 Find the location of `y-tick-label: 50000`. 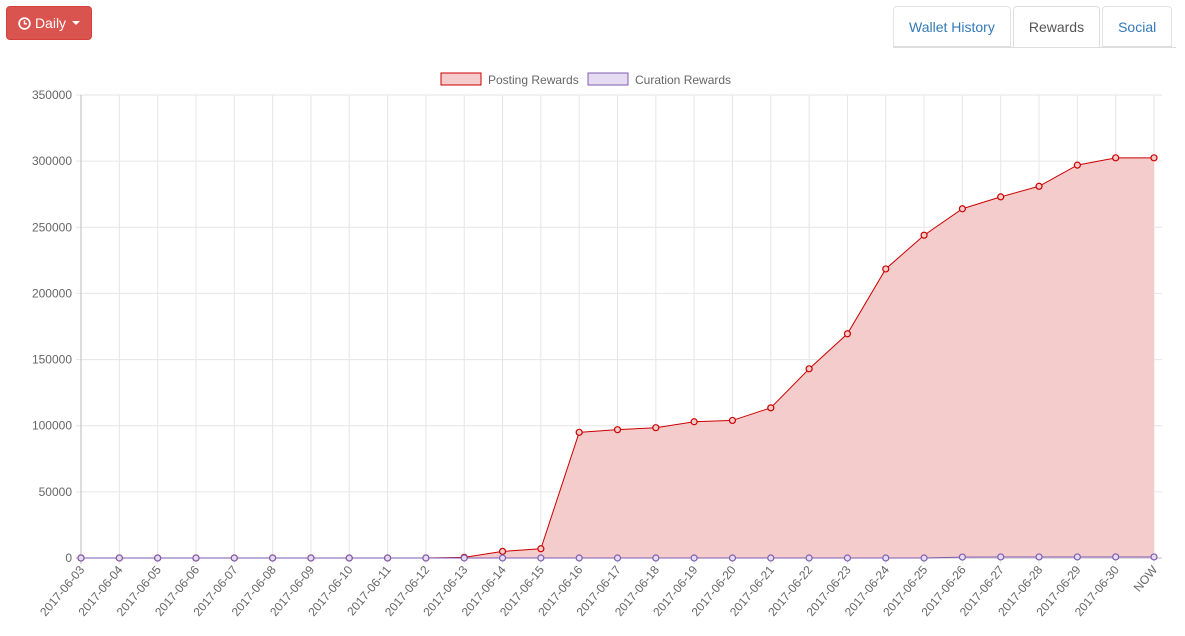

y-tick-label: 50000 is located at coordinates (56, 492).